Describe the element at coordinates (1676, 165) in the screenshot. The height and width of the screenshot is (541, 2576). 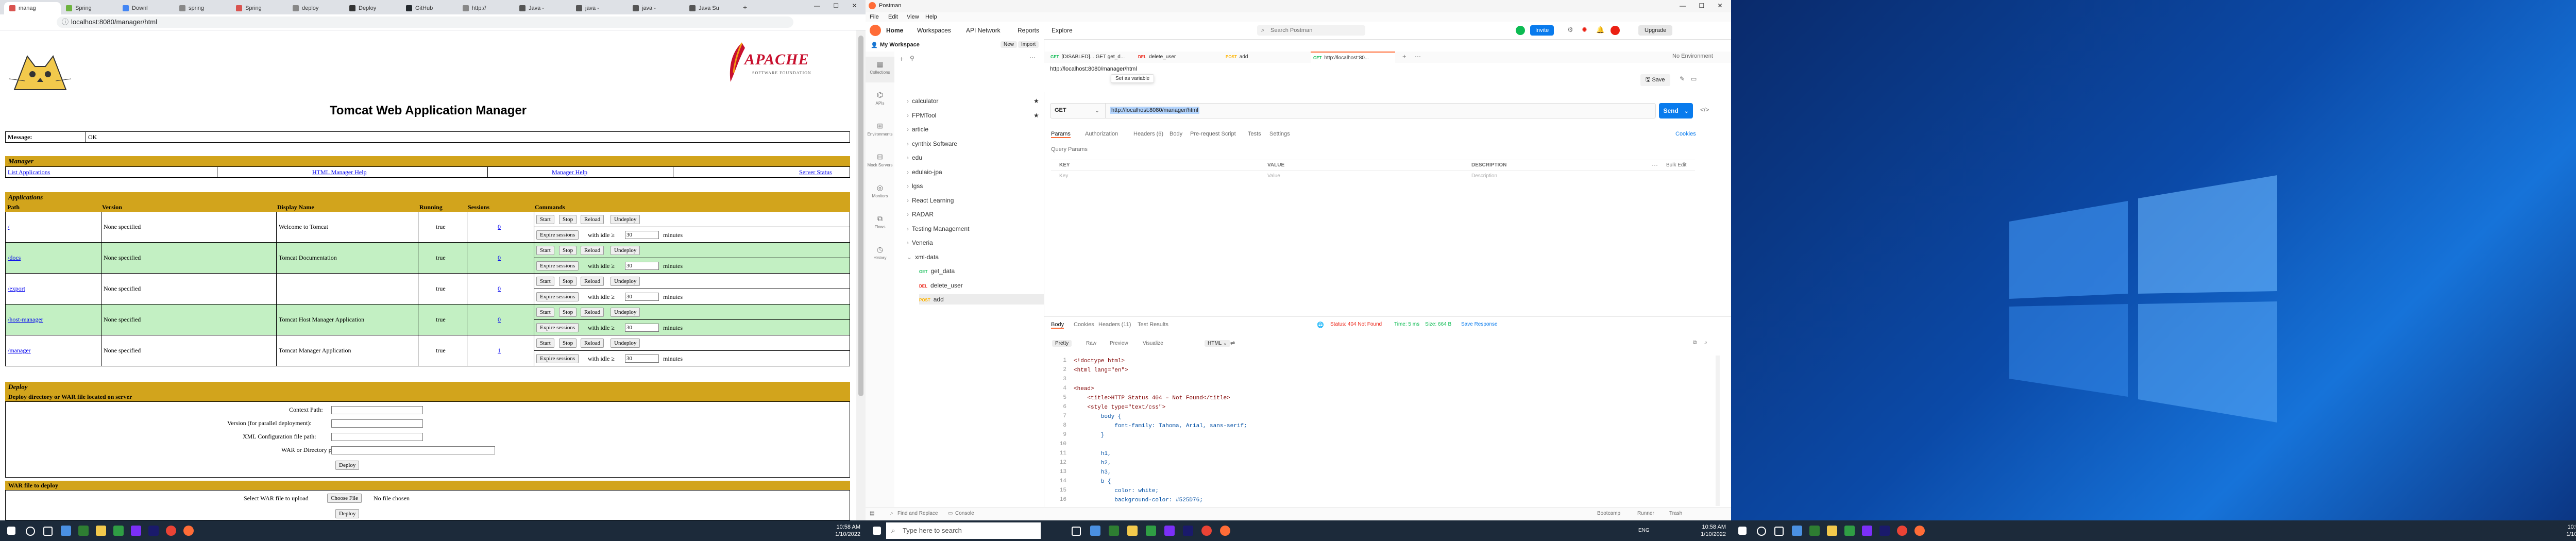
I see `bulk-edit-link: Bulk Edit` at that location.